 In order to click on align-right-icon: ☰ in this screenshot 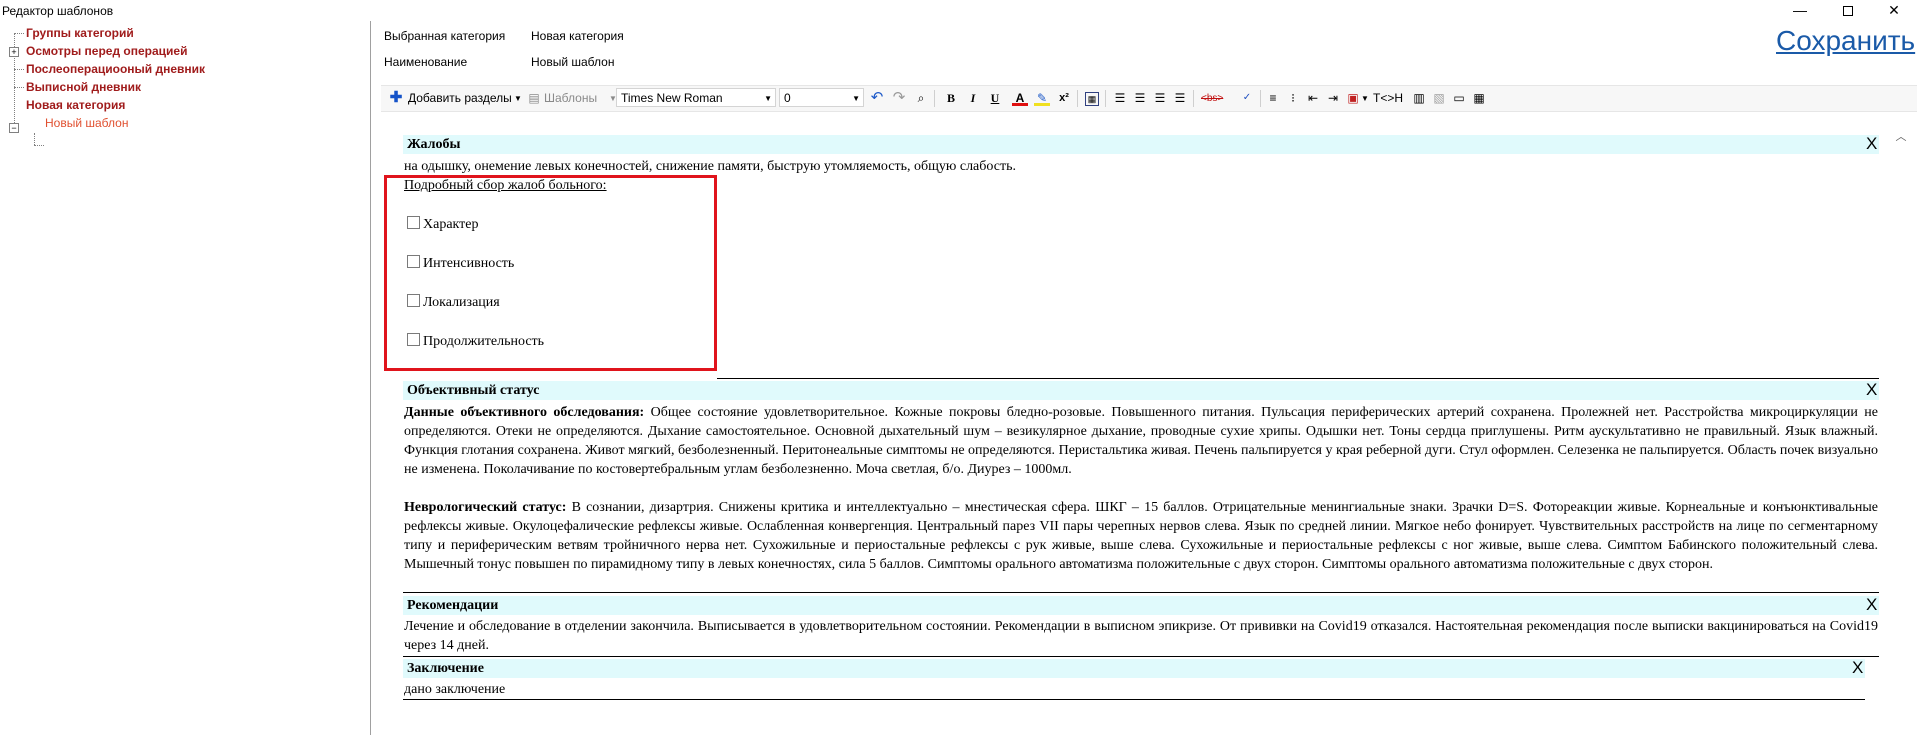, I will do `click(1160, 98)`.